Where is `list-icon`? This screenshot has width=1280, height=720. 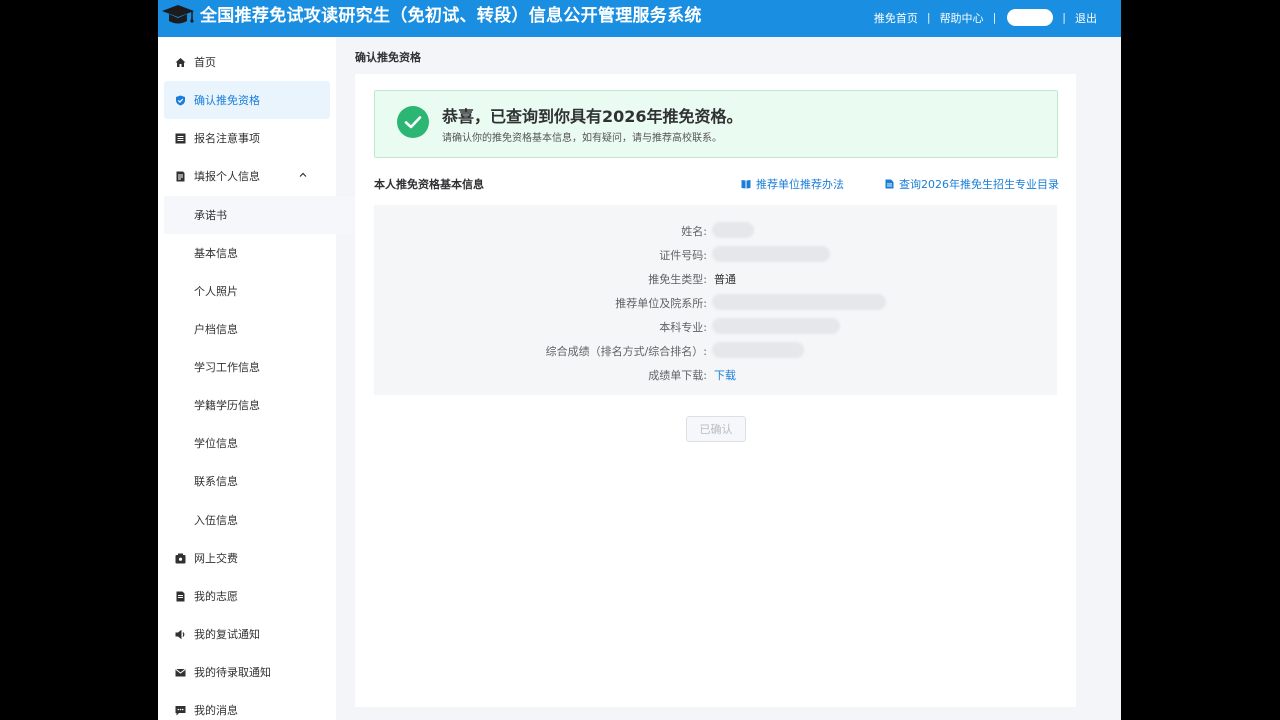
list-icon is located at coordinates (180, 138).